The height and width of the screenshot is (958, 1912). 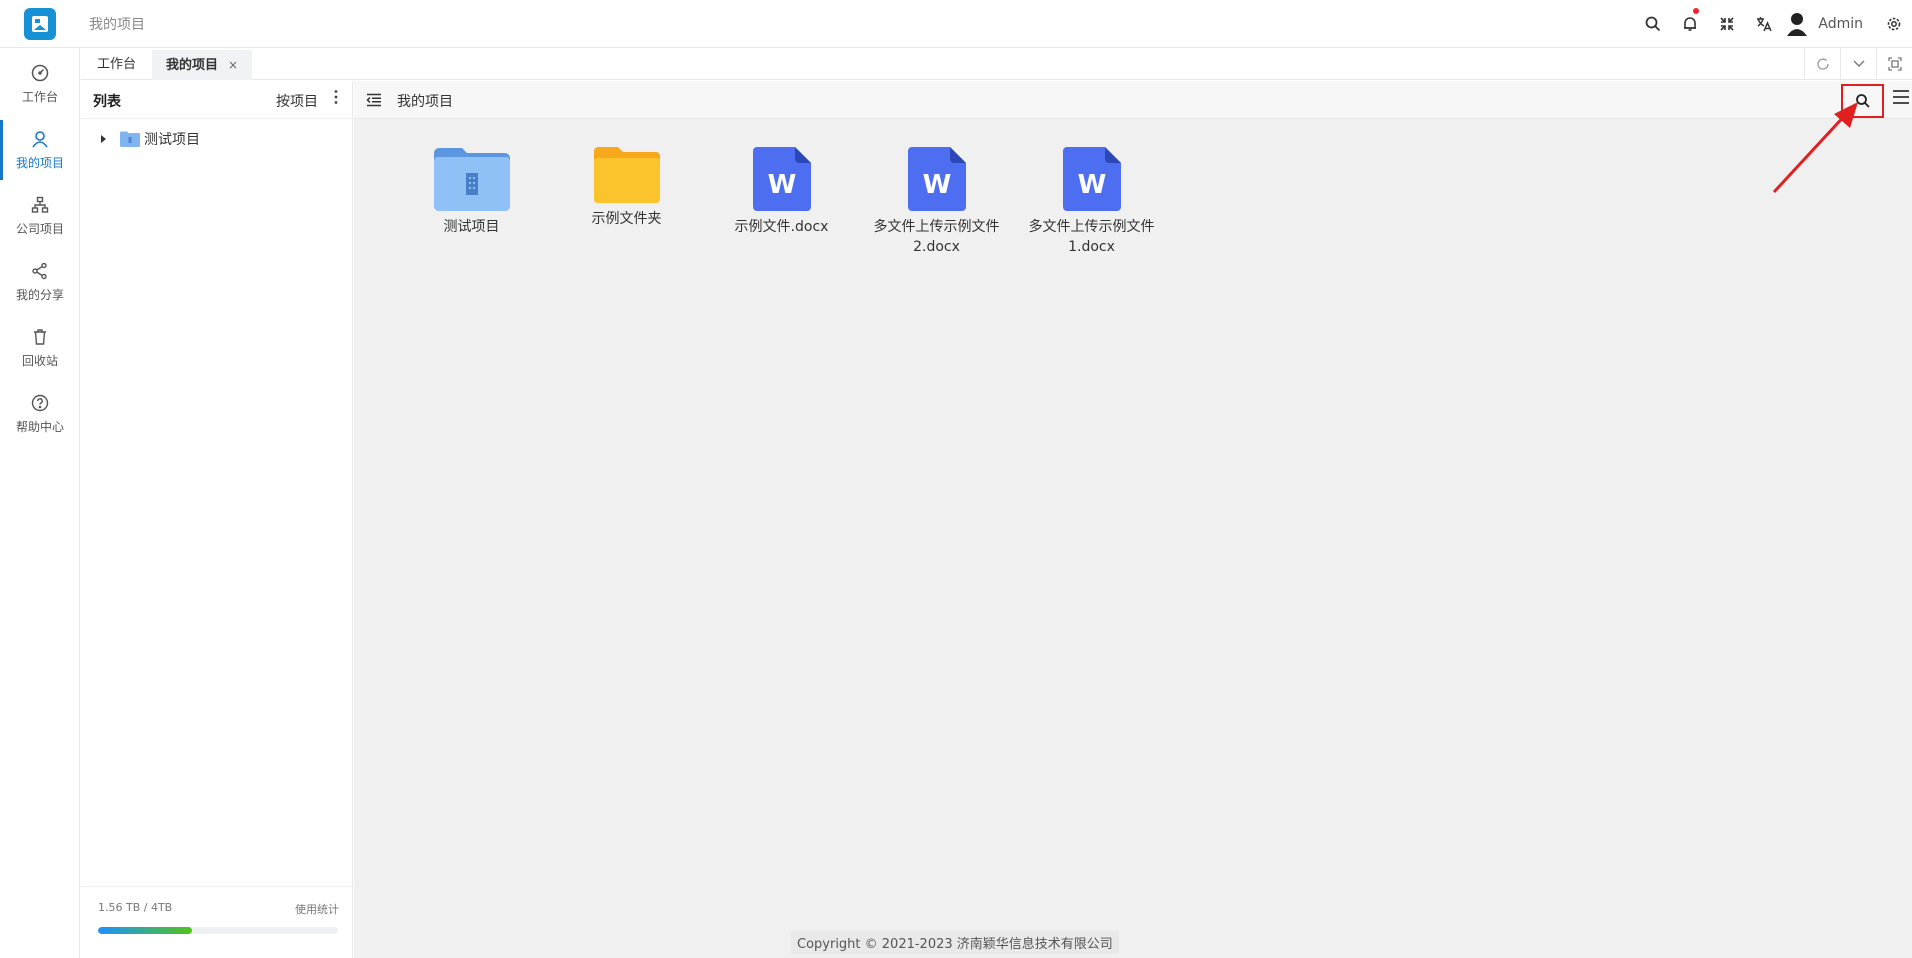 I want to click on user-menu: Admin, so click(x=1824, y=24).